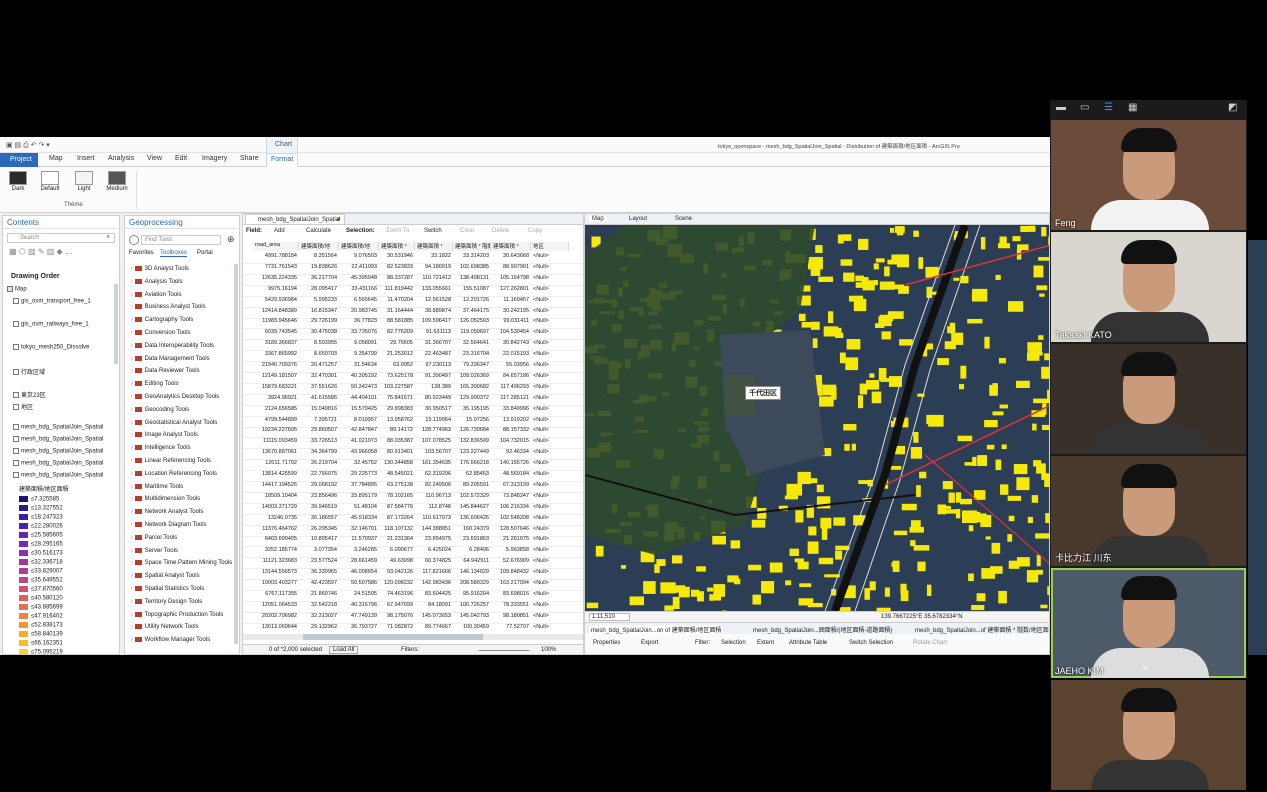  I want to click on table-cell: 33.726513, so click(319, 441).